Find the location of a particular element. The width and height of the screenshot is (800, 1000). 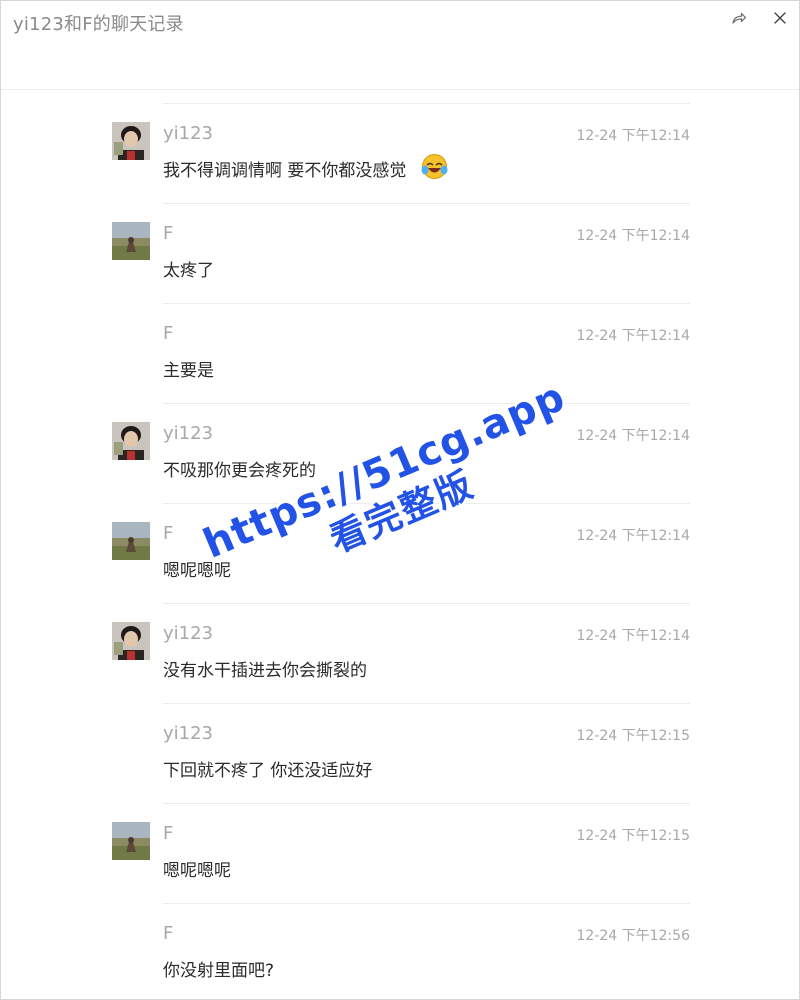

message-text: 没有水干插进去你会撕裂的 is located at coordinates (265, 671).